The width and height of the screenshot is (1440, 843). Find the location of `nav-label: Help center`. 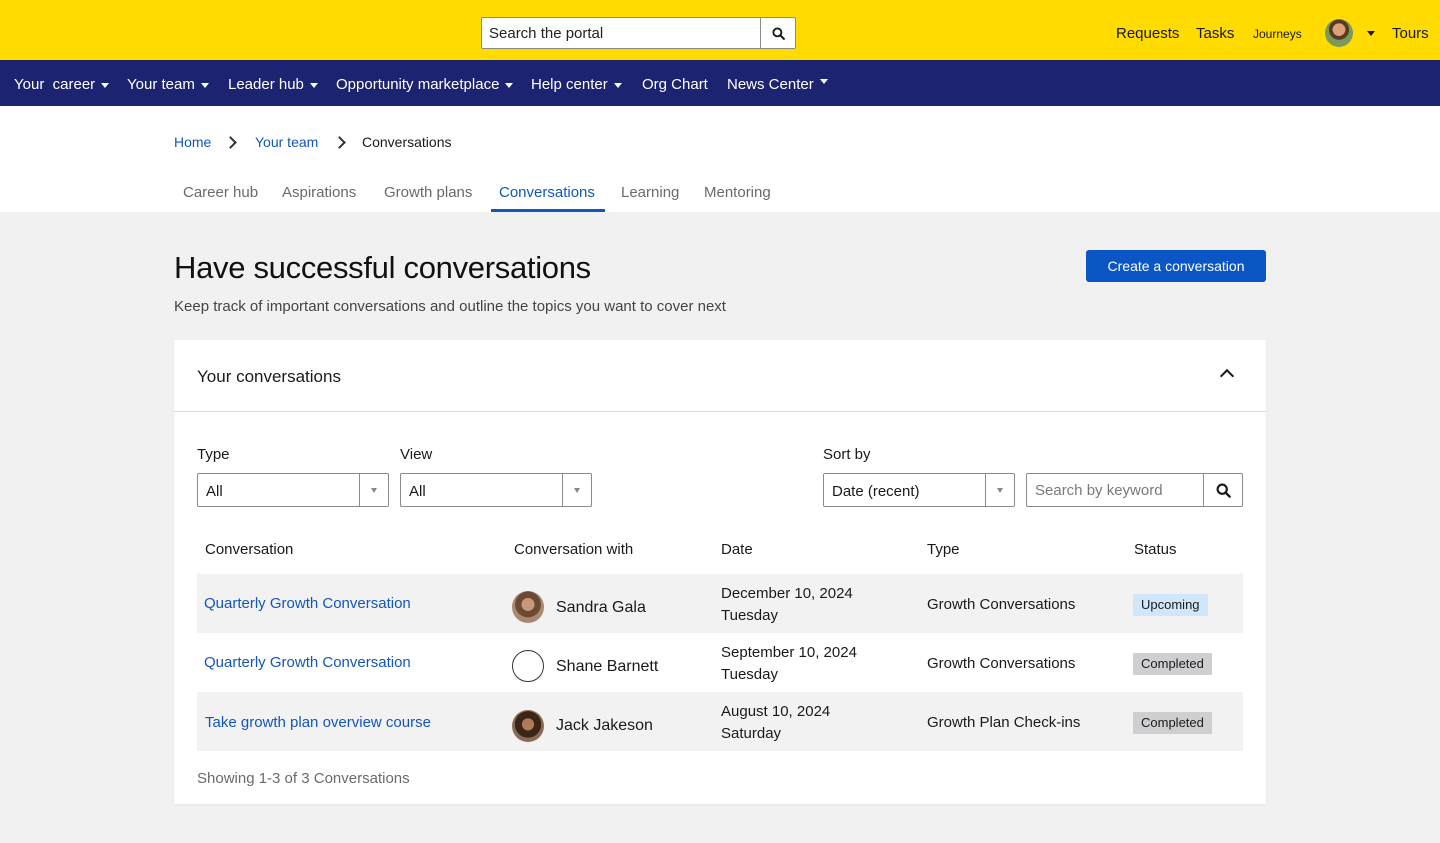

nav-label: Help center is located at coordinates (569, 84).